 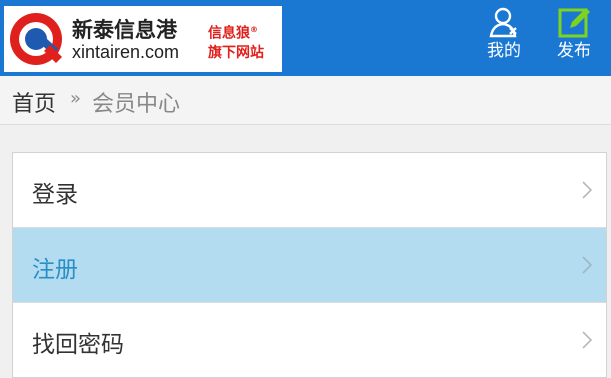 I want to click on menu-item-label: 找回密码, so click(x=78, y=345).